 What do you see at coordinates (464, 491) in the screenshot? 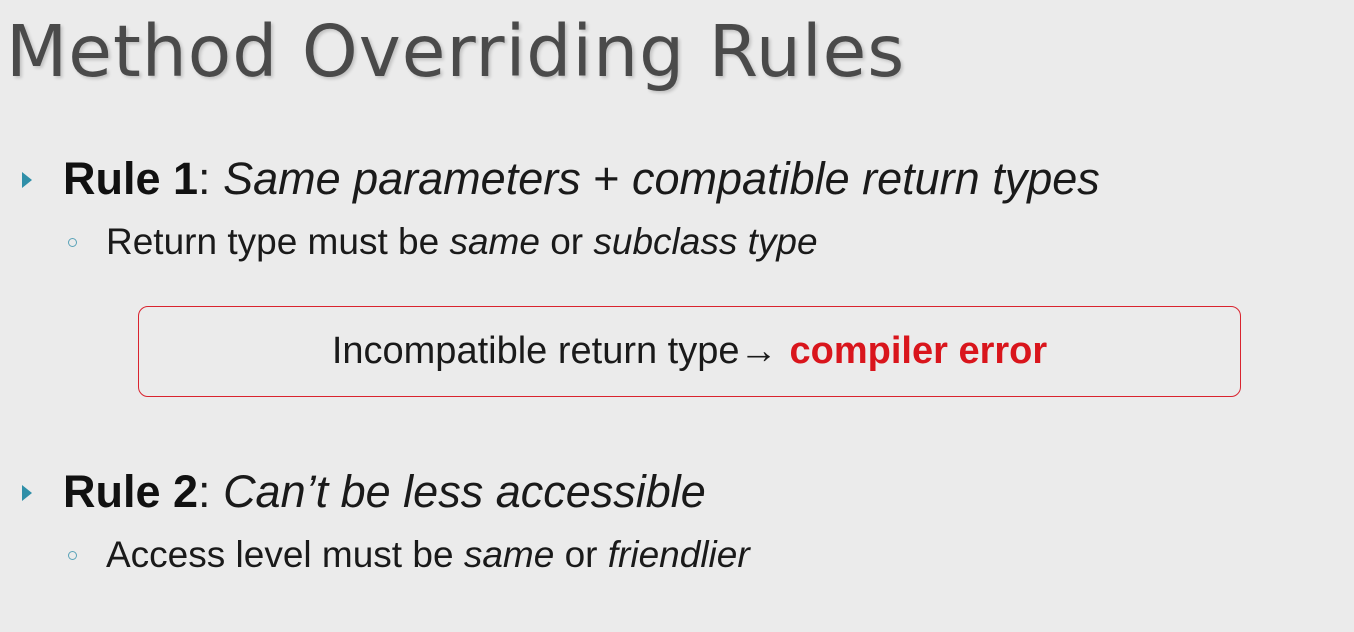
I see `rule-2-text: Can’t be less accessible` at bounding box center [464, 491].